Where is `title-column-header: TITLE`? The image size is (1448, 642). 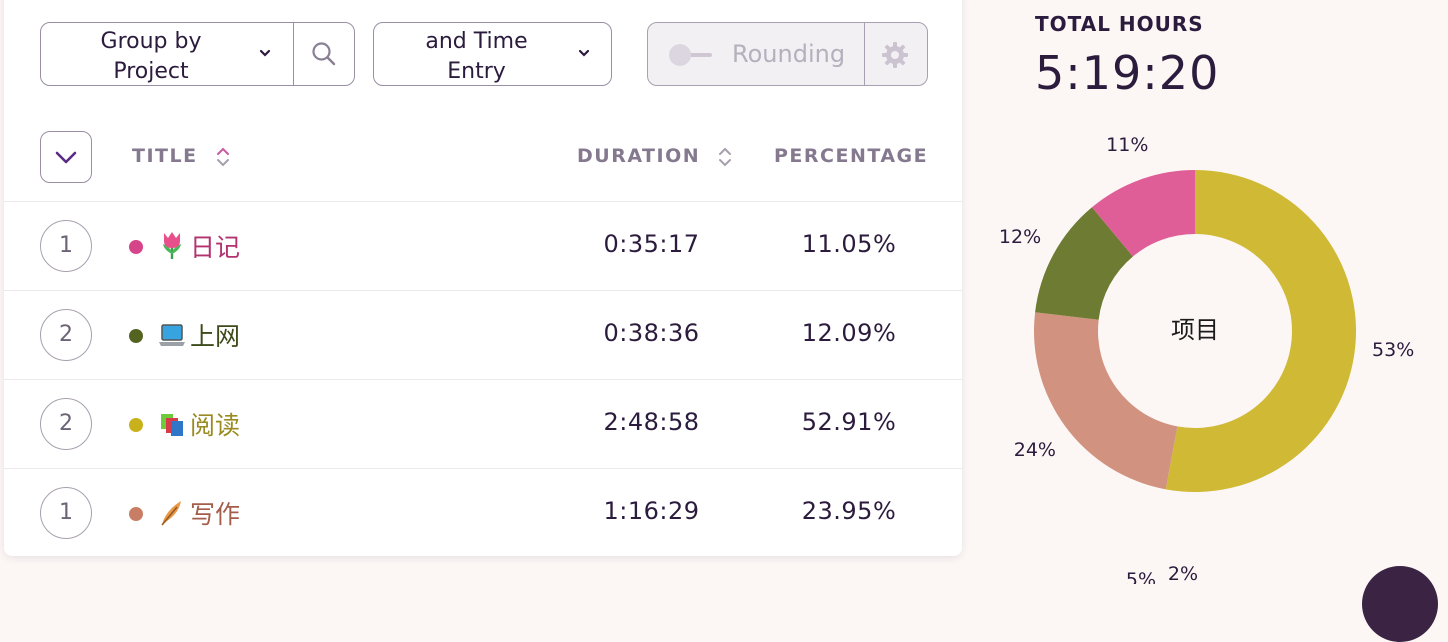 title-column-header: TITLE is located at coordinates (181, 156).